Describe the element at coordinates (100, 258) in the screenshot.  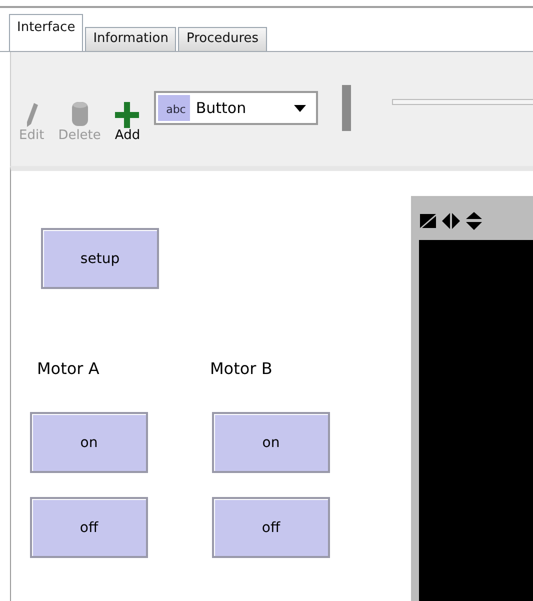
I see `widget-button: setup` at that location.